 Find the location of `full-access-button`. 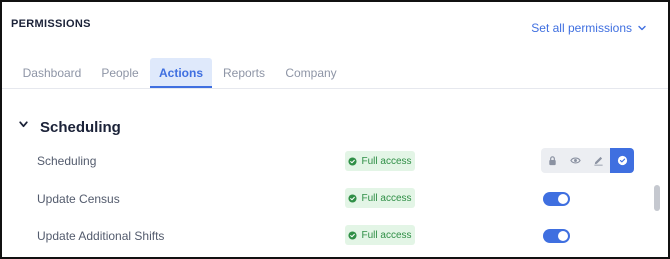

full-access-button is located at coordinates (622, 160).